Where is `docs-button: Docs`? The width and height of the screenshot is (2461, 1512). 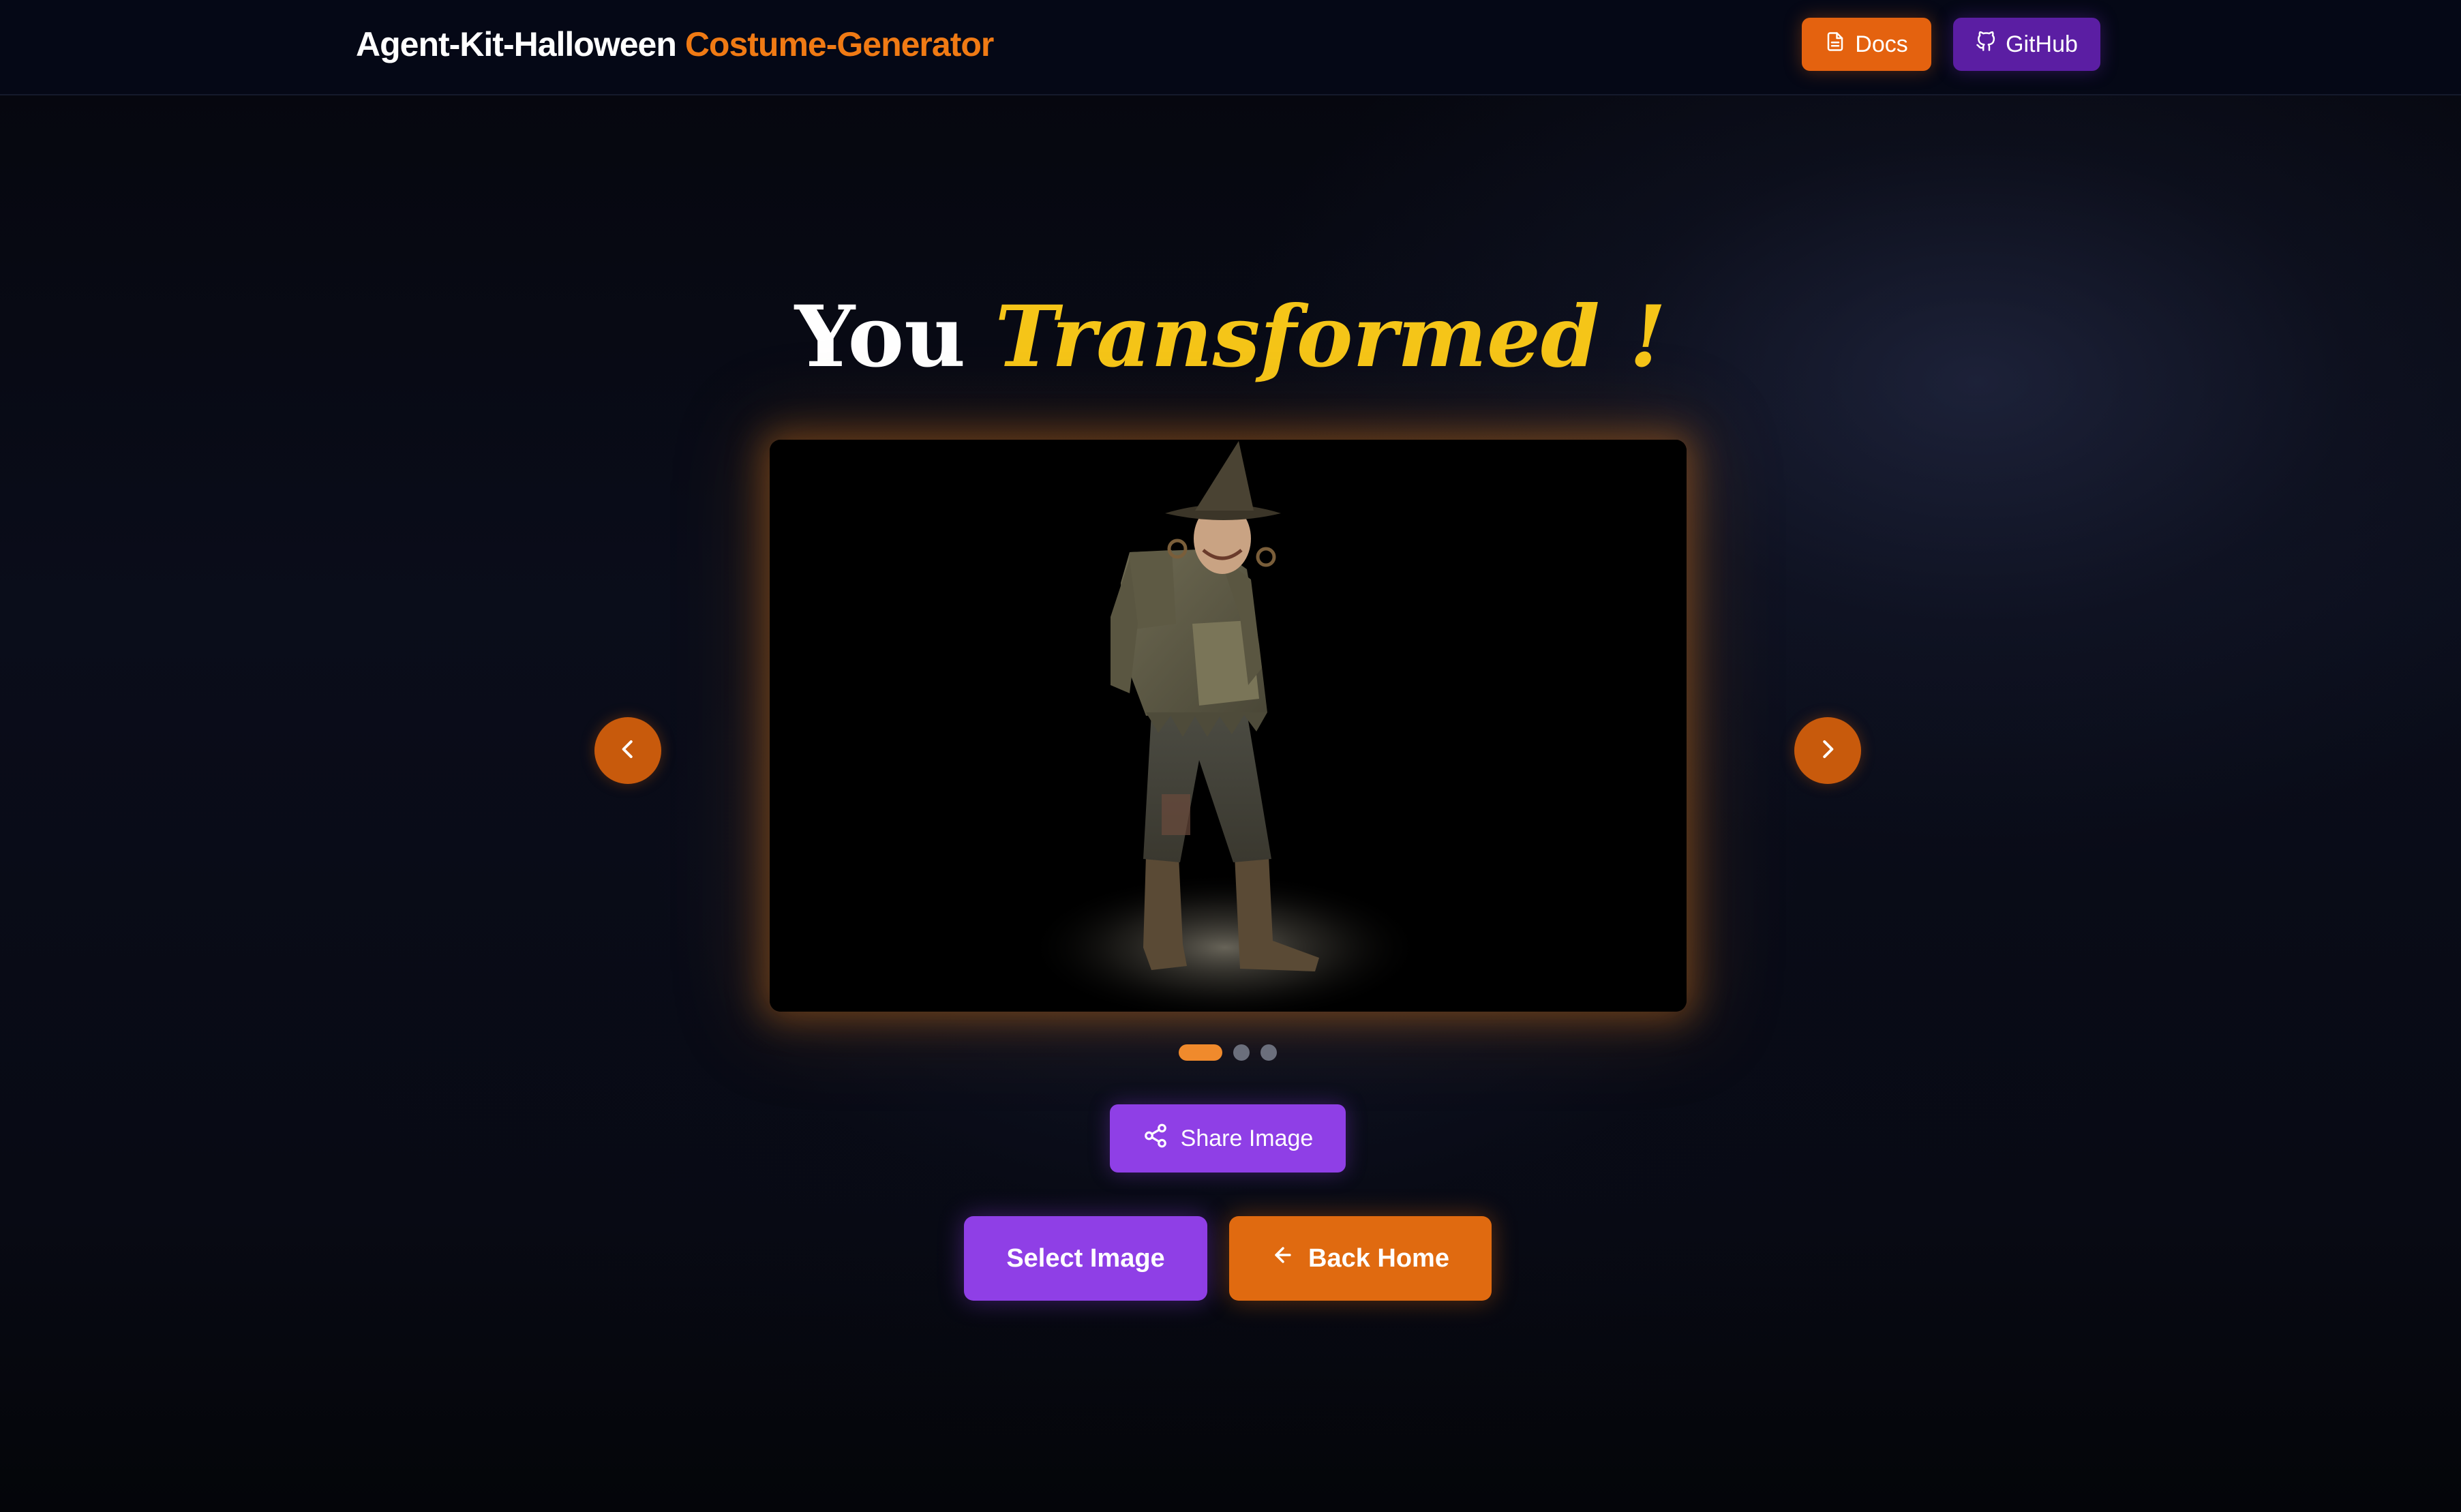 docs-button: Docs is located at coordinates (1866, 44).